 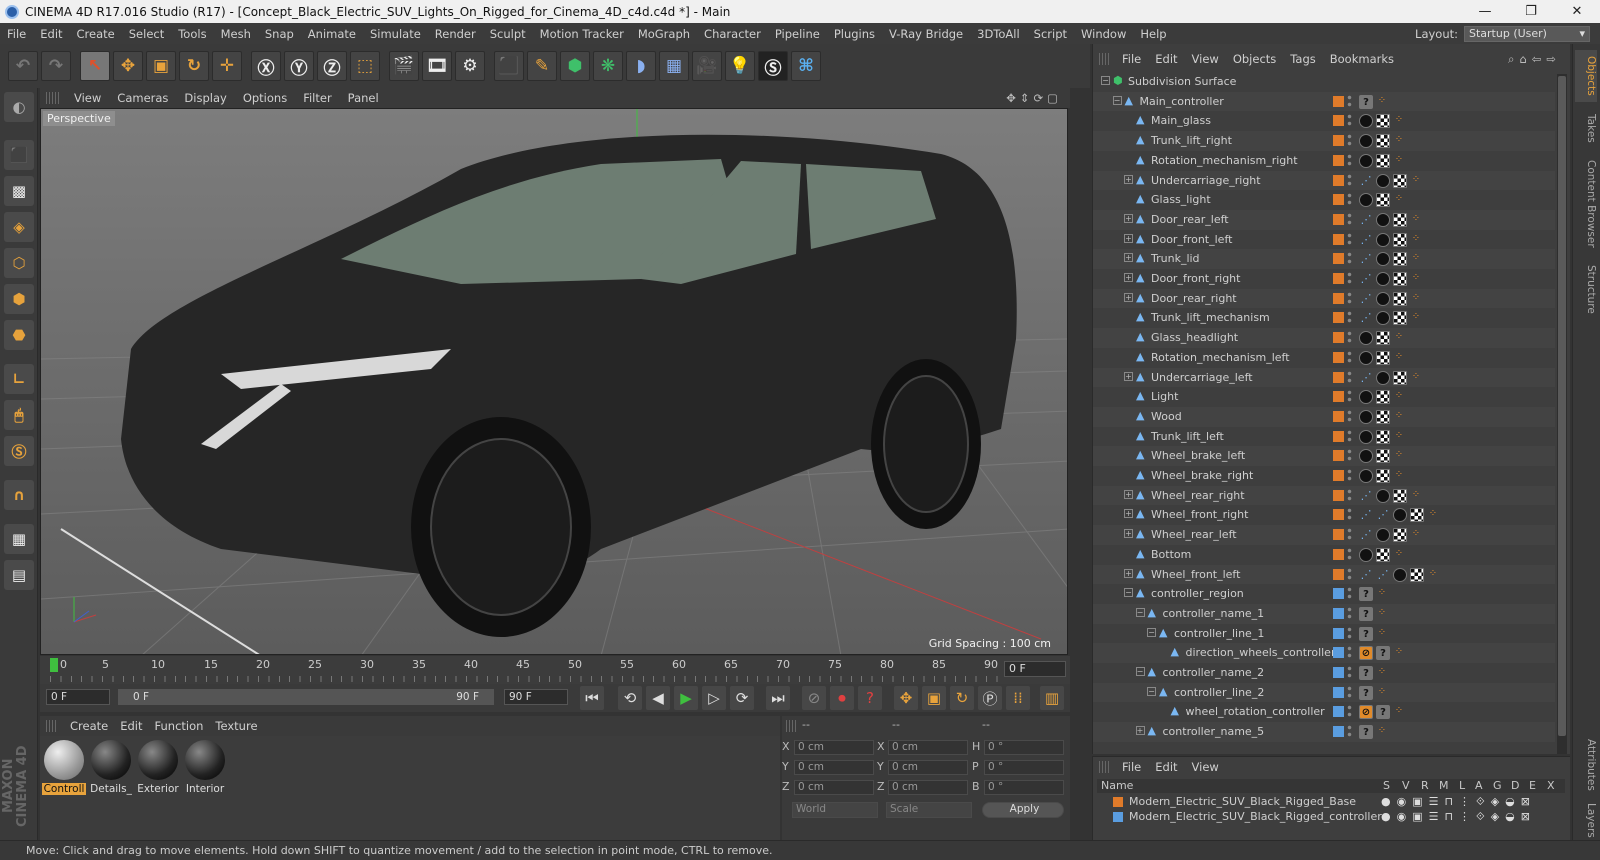 I want to click on menu-window: Window, so click(x=1103, y=34).